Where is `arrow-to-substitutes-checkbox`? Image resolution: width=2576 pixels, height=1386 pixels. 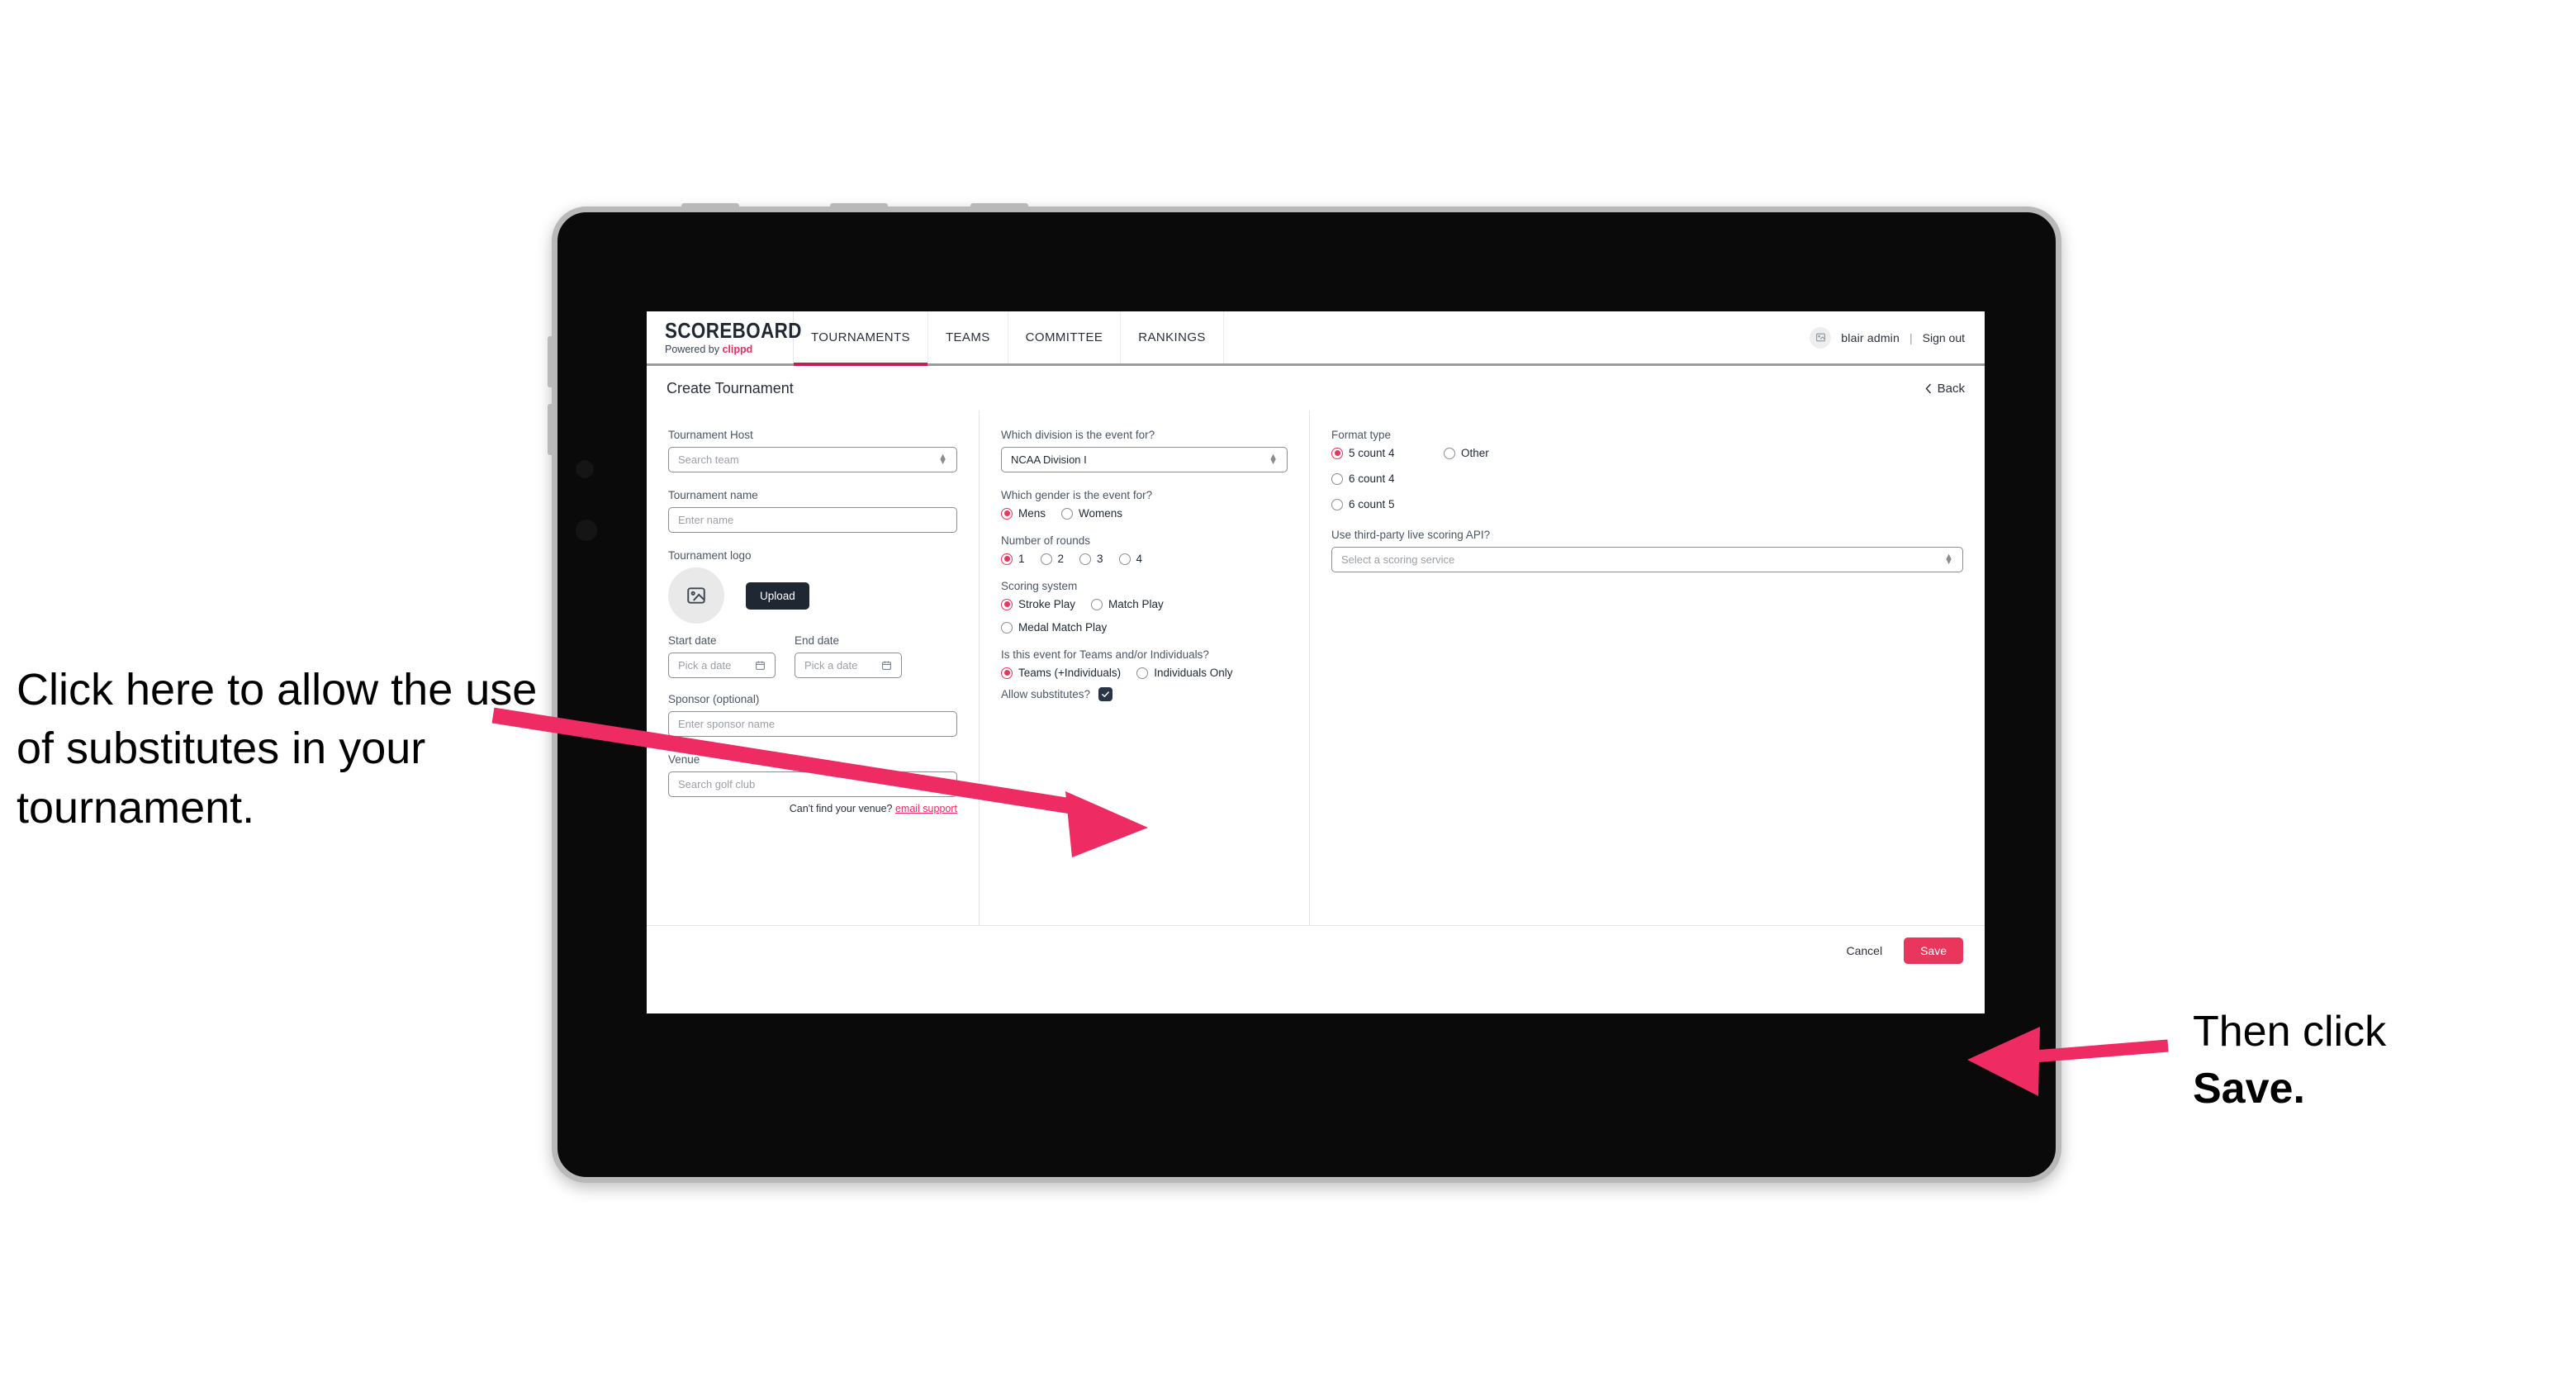
arrow-to-substitutes-checkbox is located at coordinates (819, 782).